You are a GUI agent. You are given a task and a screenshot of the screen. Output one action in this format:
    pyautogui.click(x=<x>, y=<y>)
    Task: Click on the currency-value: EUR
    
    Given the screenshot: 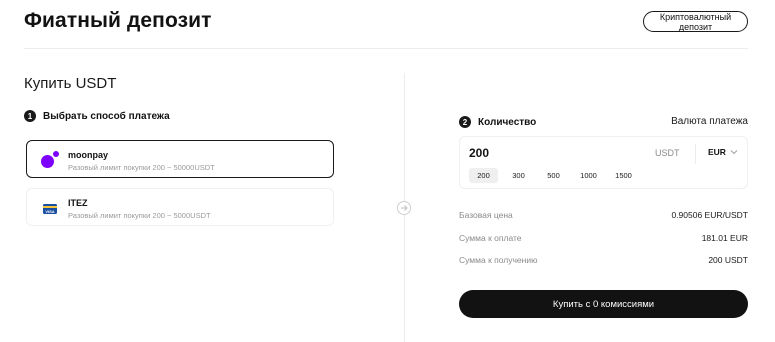 What is the action you would take?
    pyautogui.click(x=717, y=152)
    